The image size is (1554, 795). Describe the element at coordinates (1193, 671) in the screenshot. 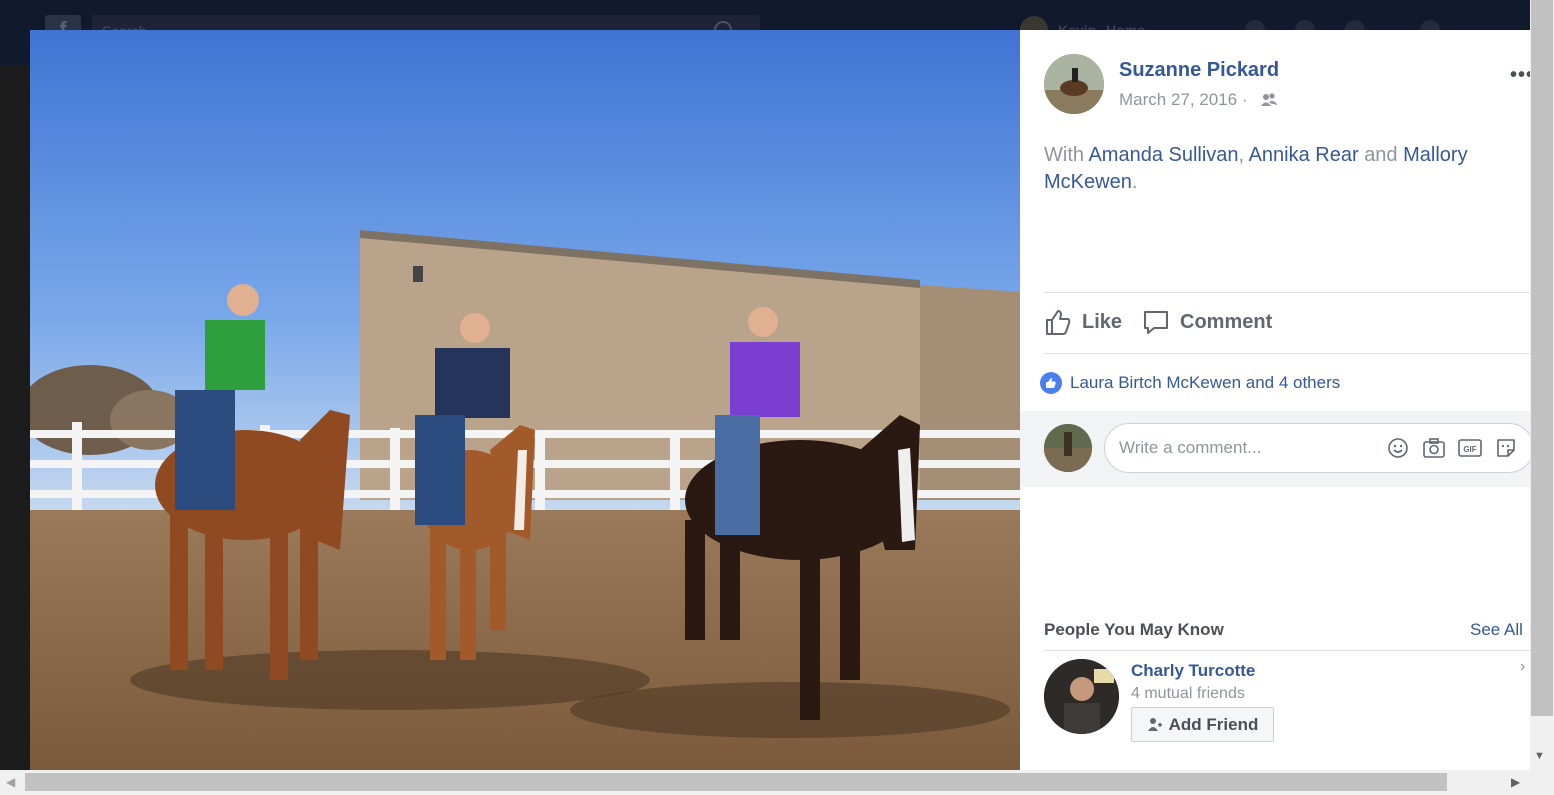

I see `suggested-friend-name: Charly Turcotte` at that location.